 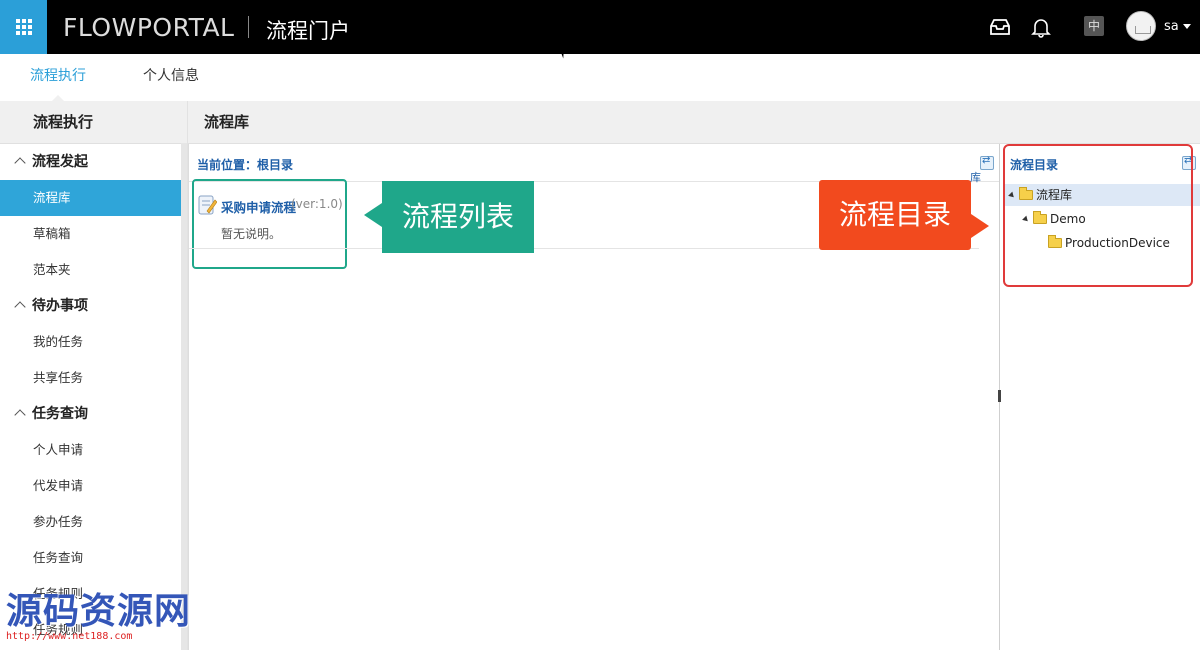 I want to click on tab-bar: 流程执行 个人信息, so click(x=600, y=77).